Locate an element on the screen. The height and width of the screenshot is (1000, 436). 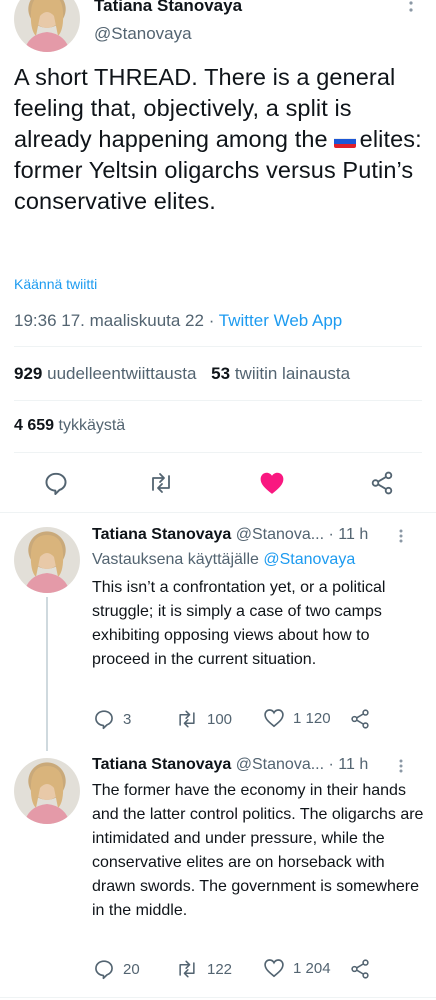
reply-2-share-icon is located at coordinates (360, 969).